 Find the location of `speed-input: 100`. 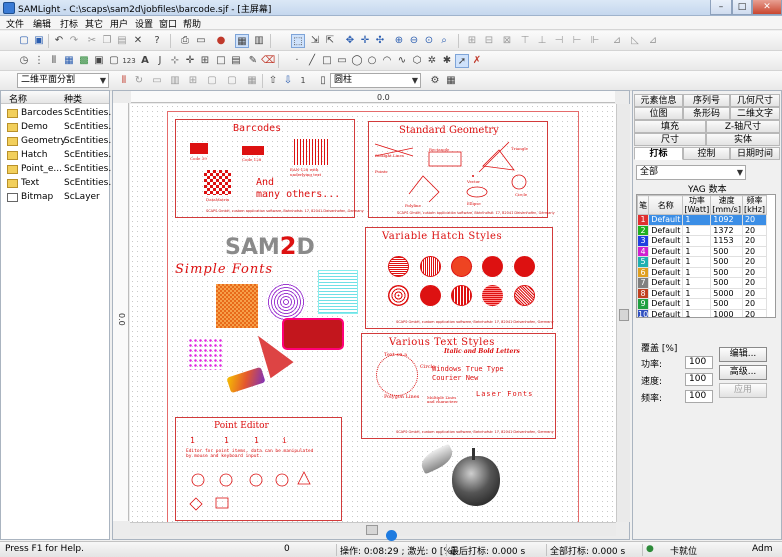

speed-input: 100 is located at coordinates (699, 379).